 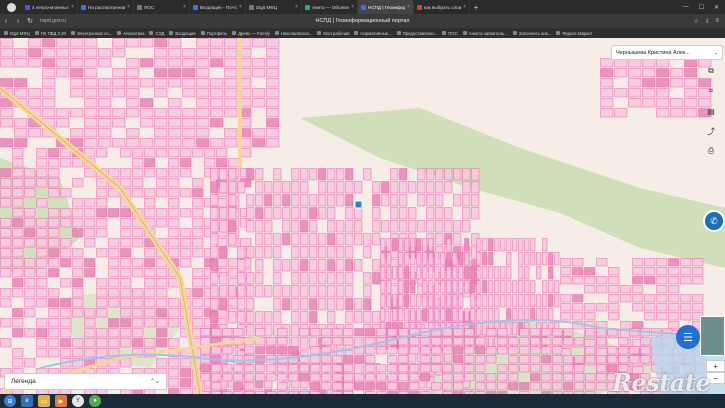 What do you see at coordinates (106, 7) in the screenshot?
I see `browser-tab: На рассмотрении : Все р...×` at bounding box center [106, 7].